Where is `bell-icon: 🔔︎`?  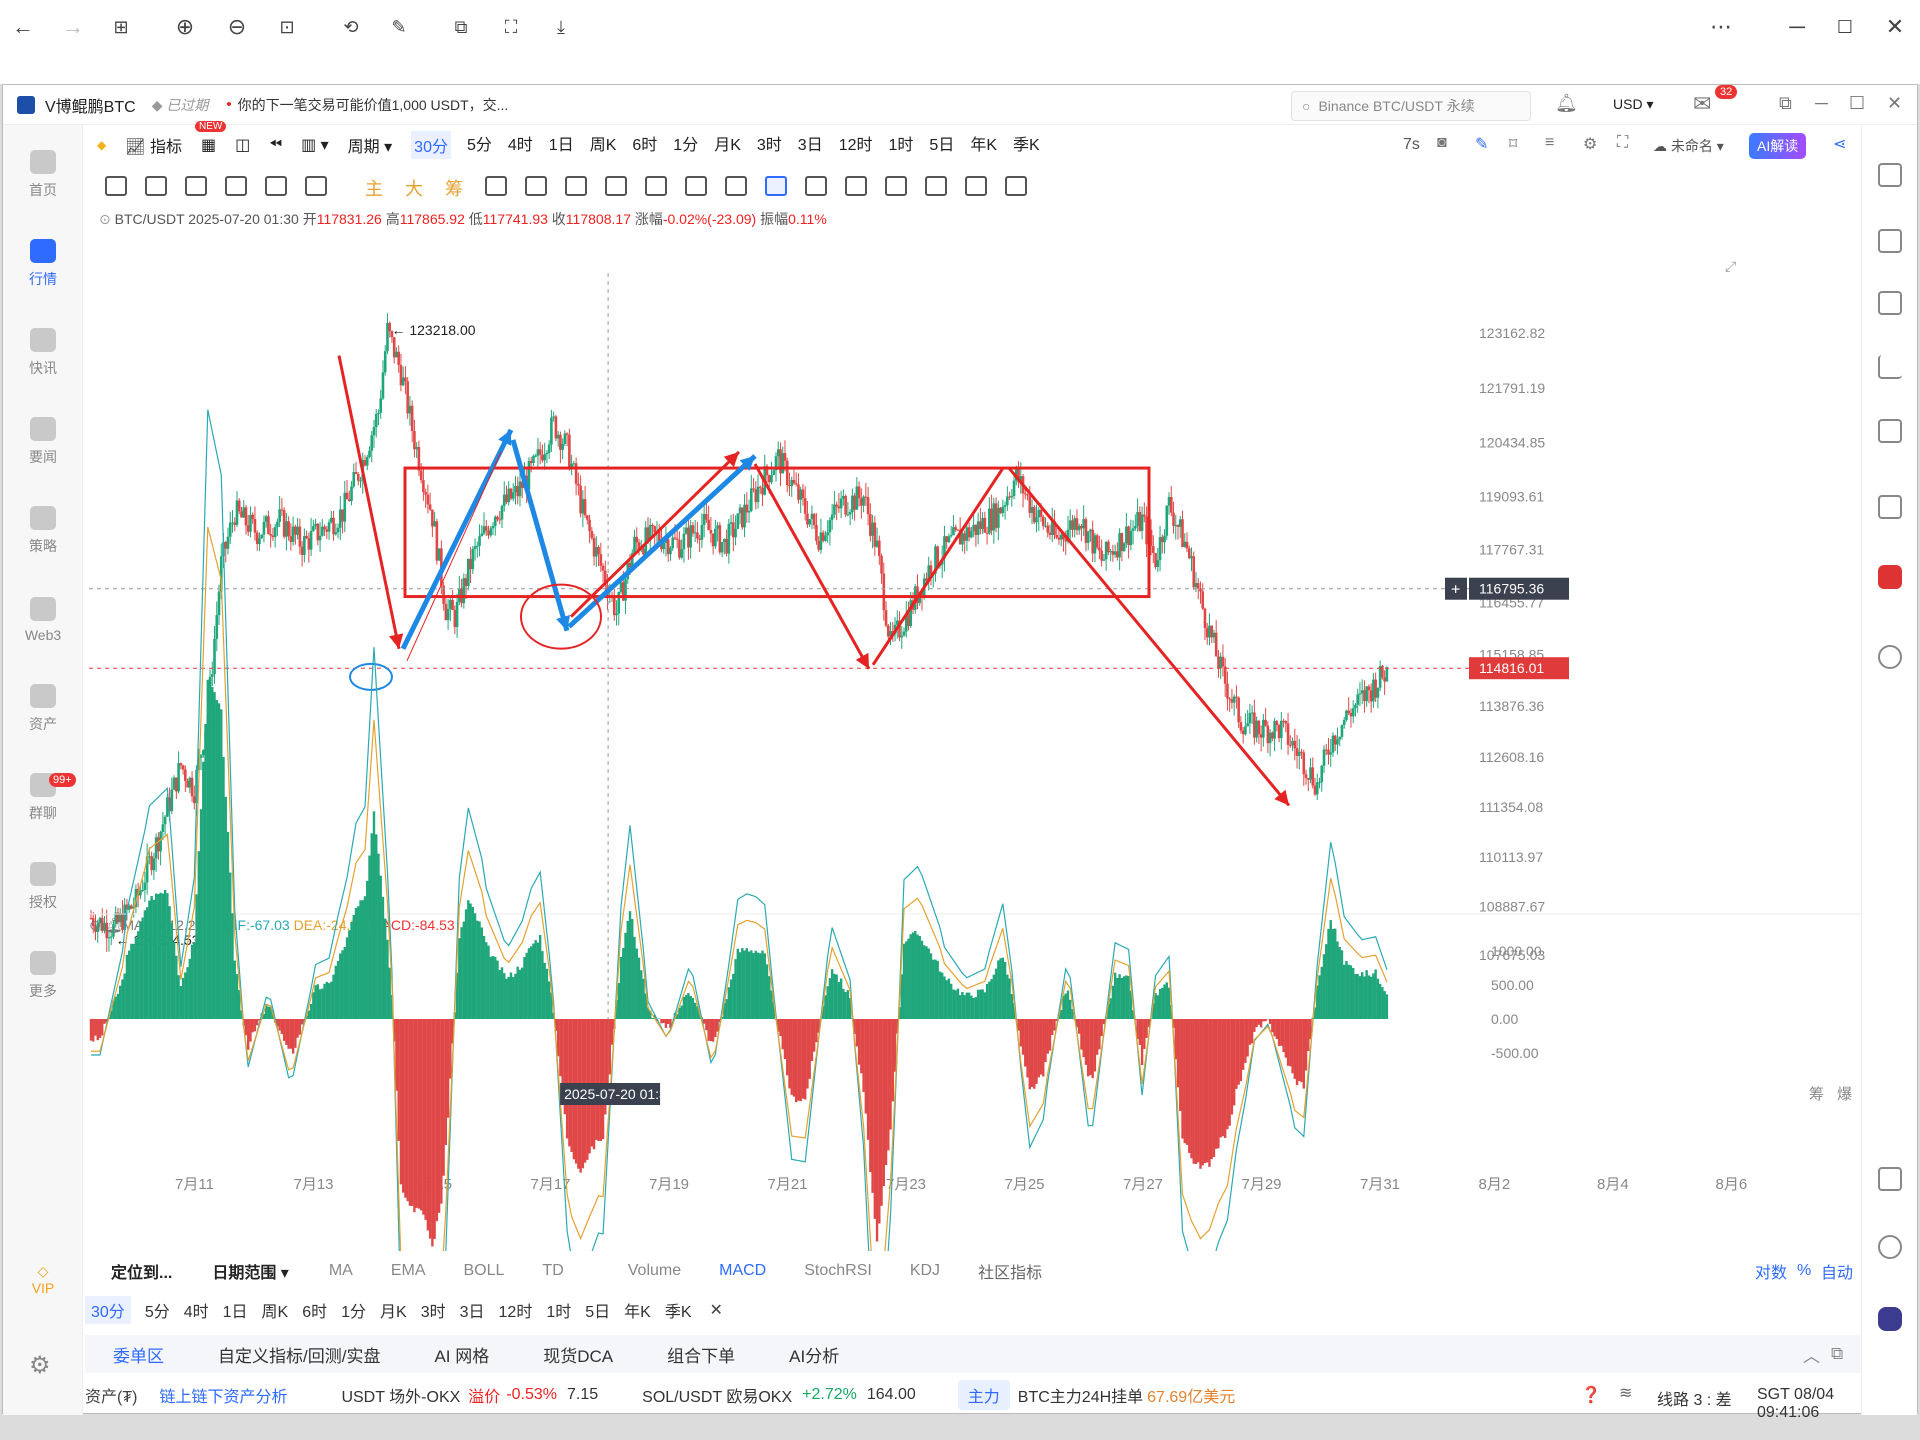
bell-icon: 🔔︎ is located at coordinates (1566, 103).